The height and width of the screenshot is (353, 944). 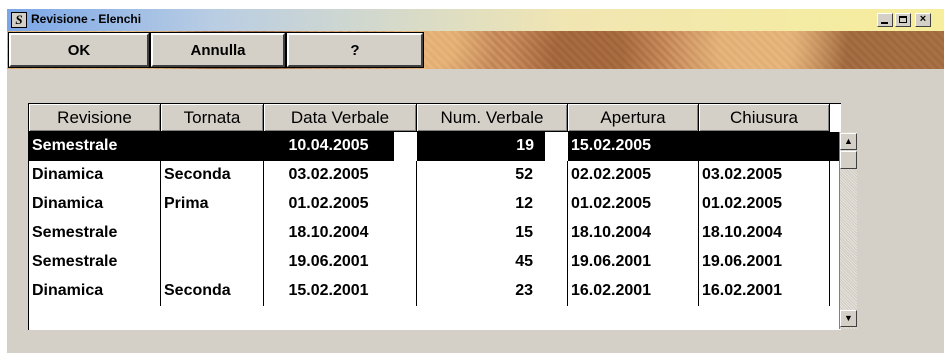 What do you see at coordinates (340, 262) in the screenshot?
I see `cell-data-verbale: 19.06.2001` at bounding box center [340, 262].